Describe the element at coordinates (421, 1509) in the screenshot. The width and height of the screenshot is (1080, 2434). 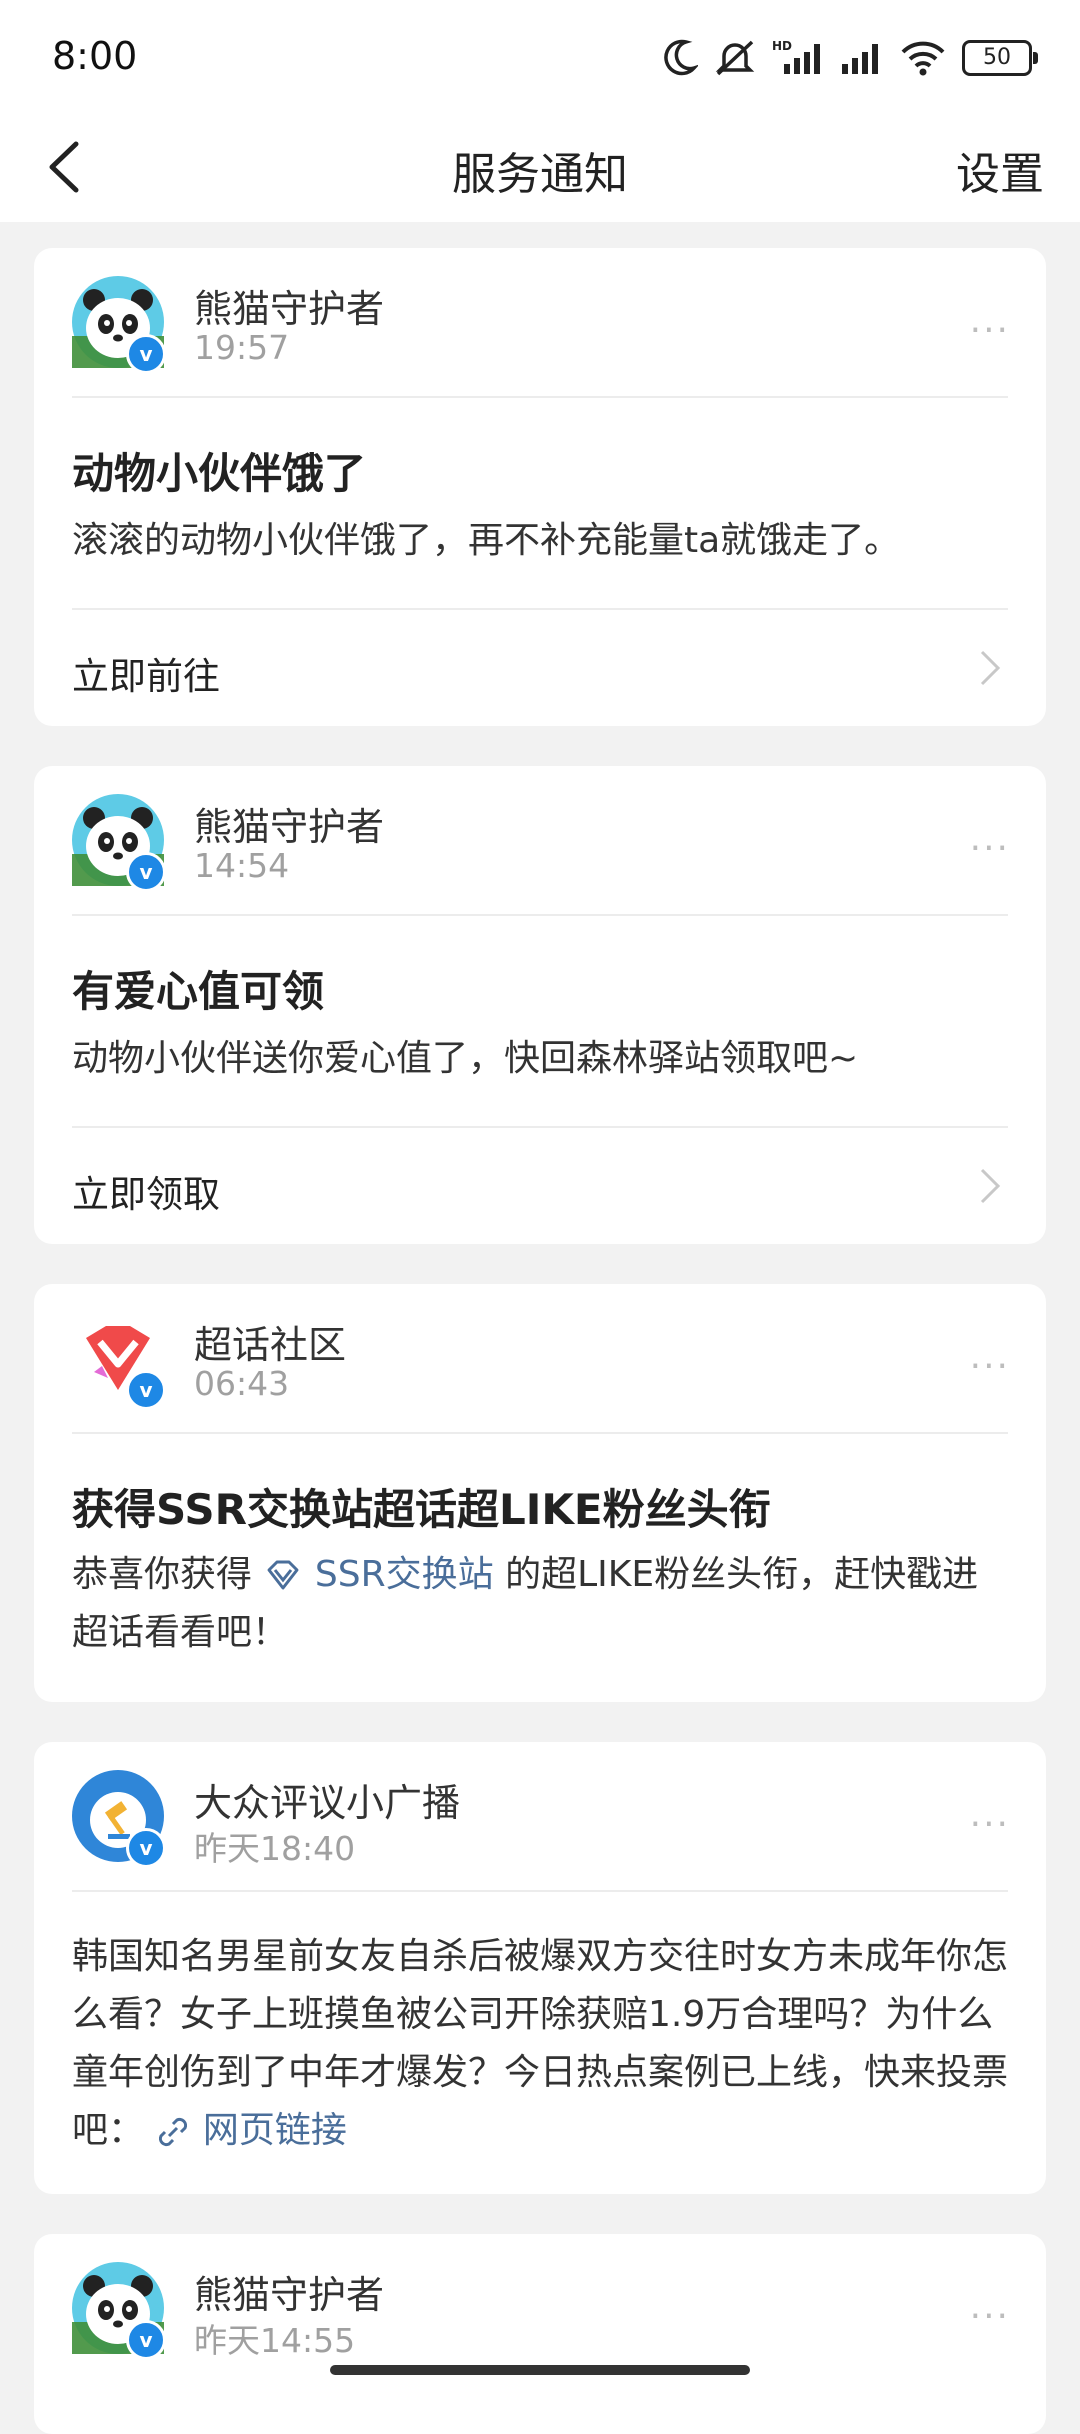
I see `notification-title: 获得SSR交换站超话超LIKE粉丝头衔` at that location.